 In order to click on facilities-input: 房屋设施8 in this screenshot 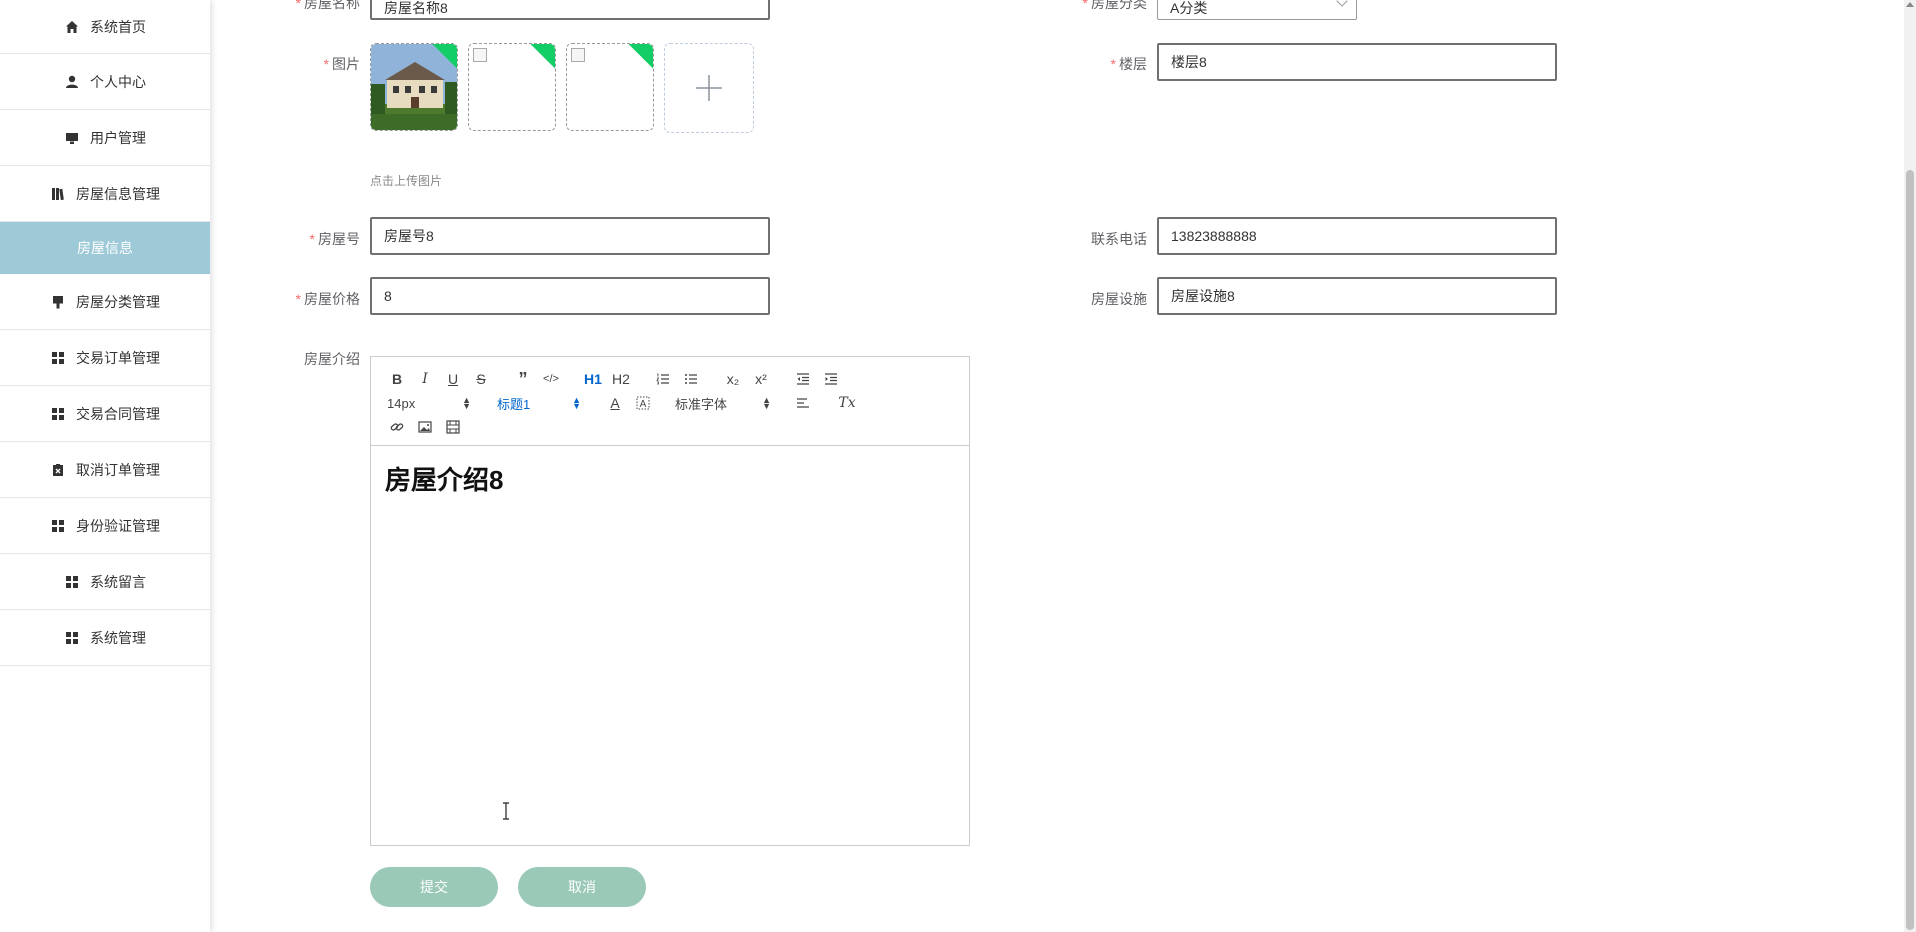, I will do `click(1357, 296)`.